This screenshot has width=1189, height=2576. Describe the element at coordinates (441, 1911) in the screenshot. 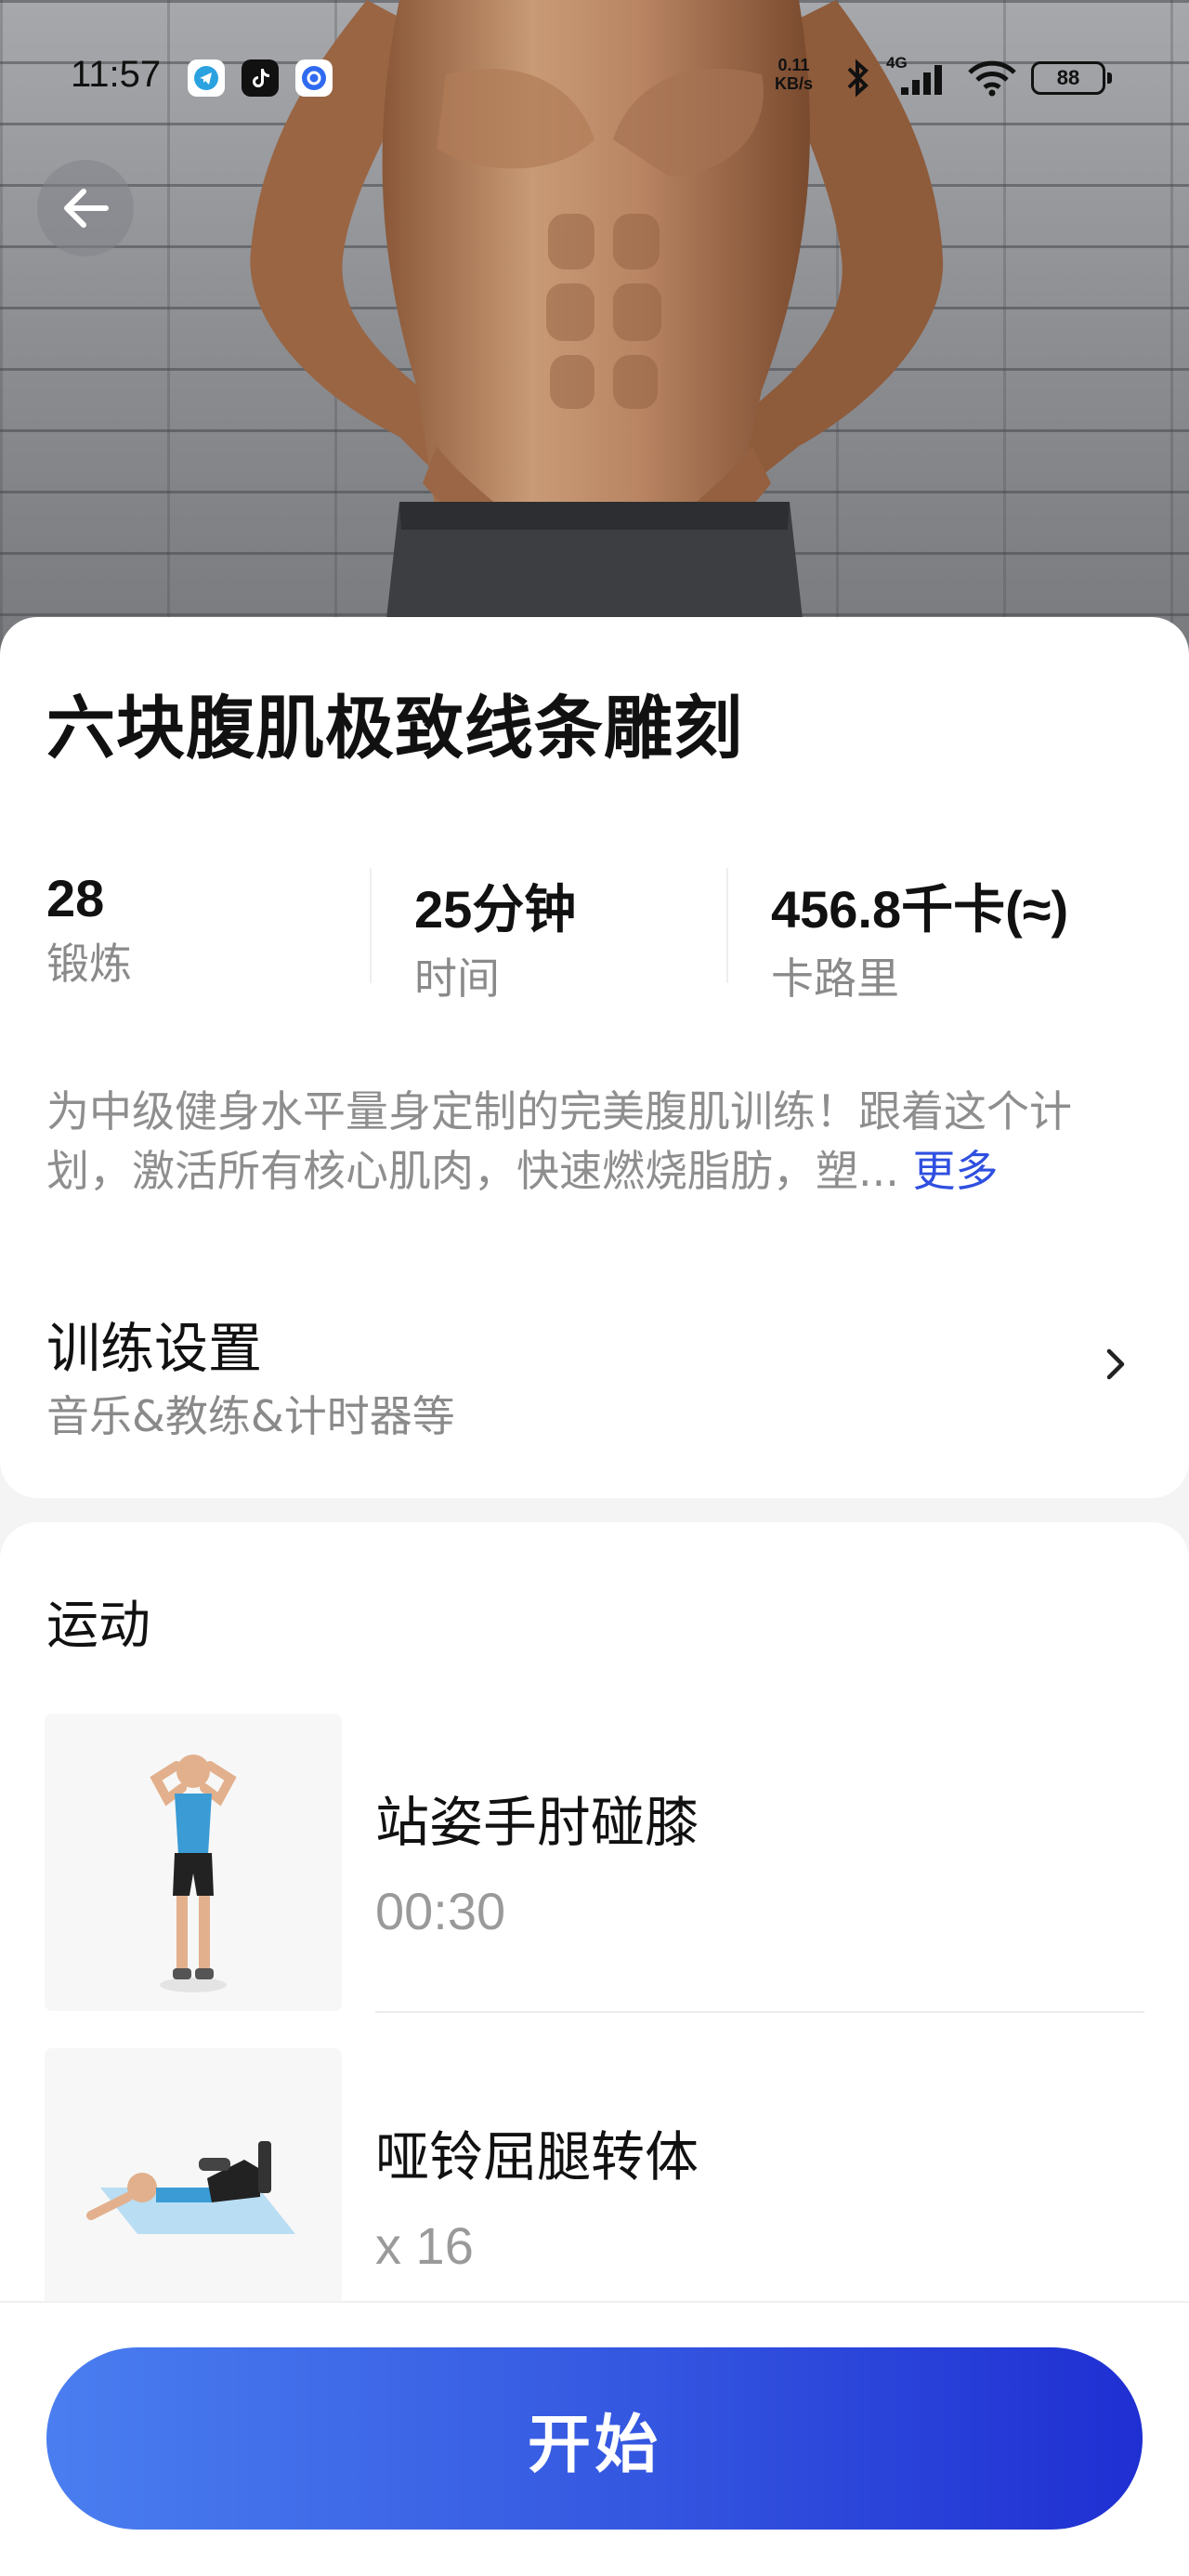

I see `exercise-duration: 00:30` at that location.